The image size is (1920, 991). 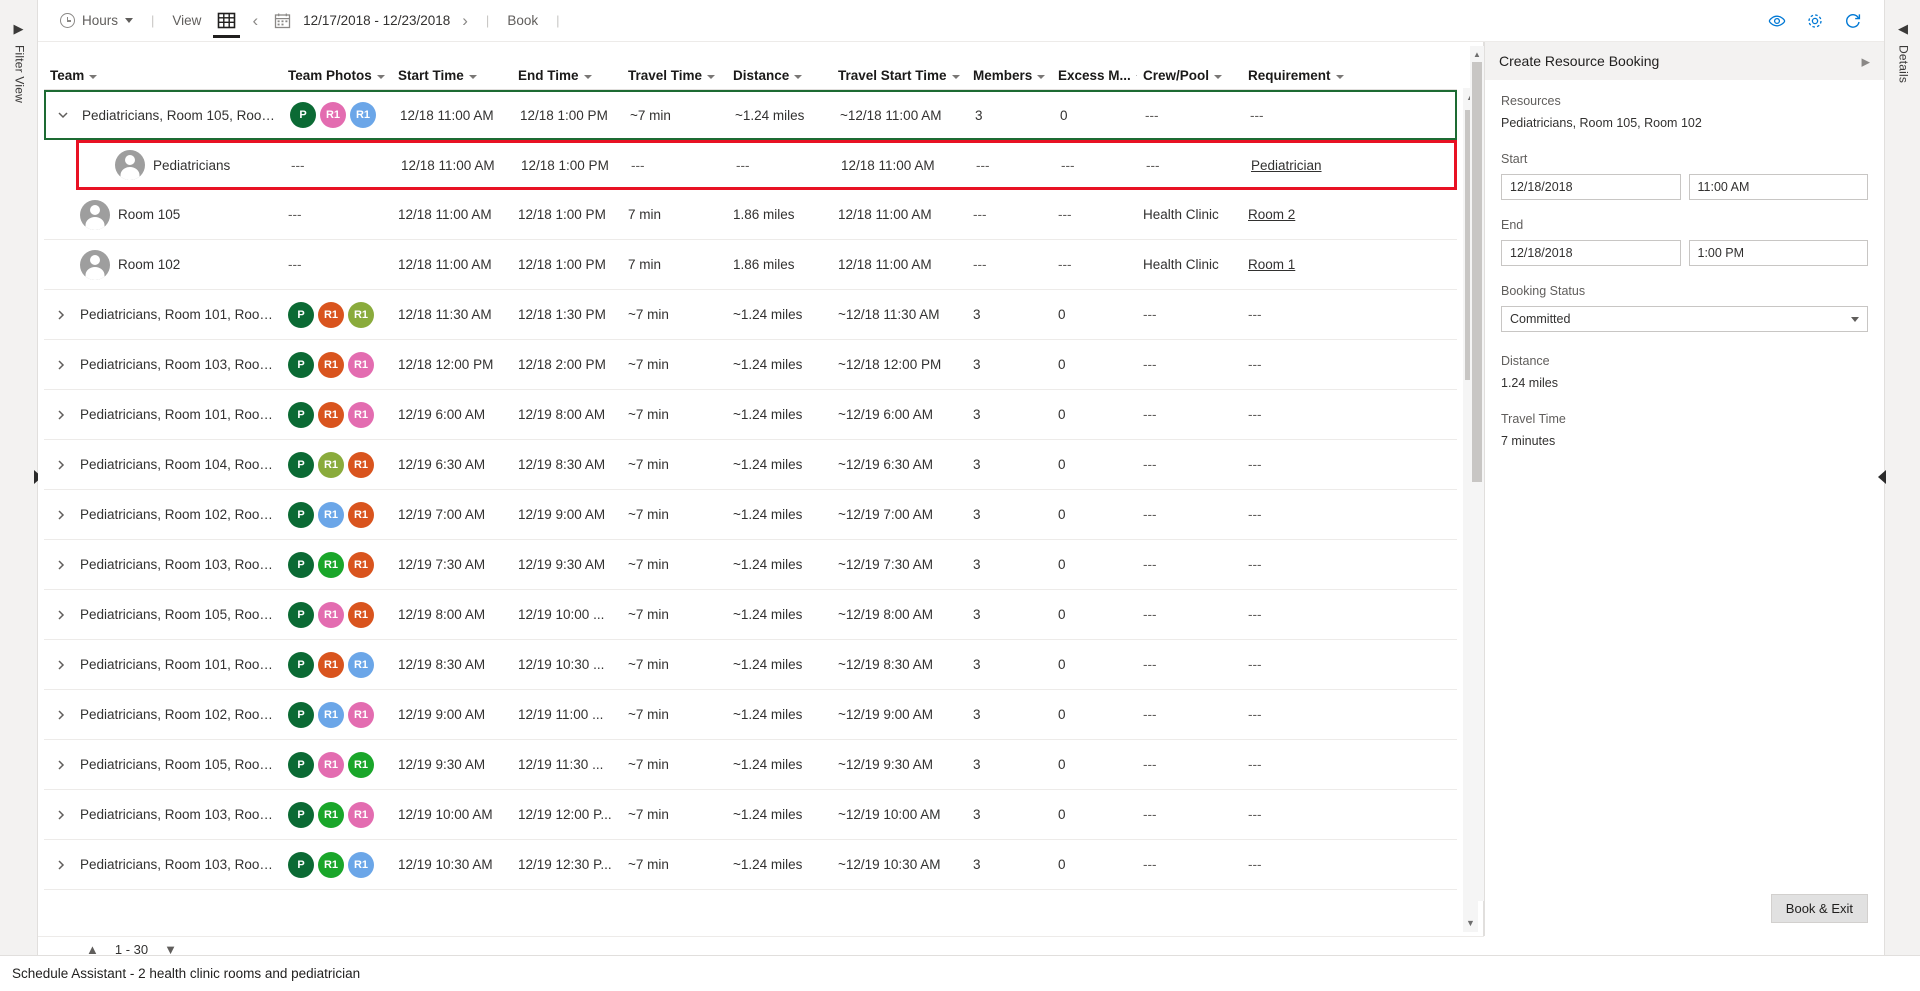 What do you see at coordinates (226, 21) in the screenshot?
I see `grid-view-toggle` at bounding box center [226, 21].